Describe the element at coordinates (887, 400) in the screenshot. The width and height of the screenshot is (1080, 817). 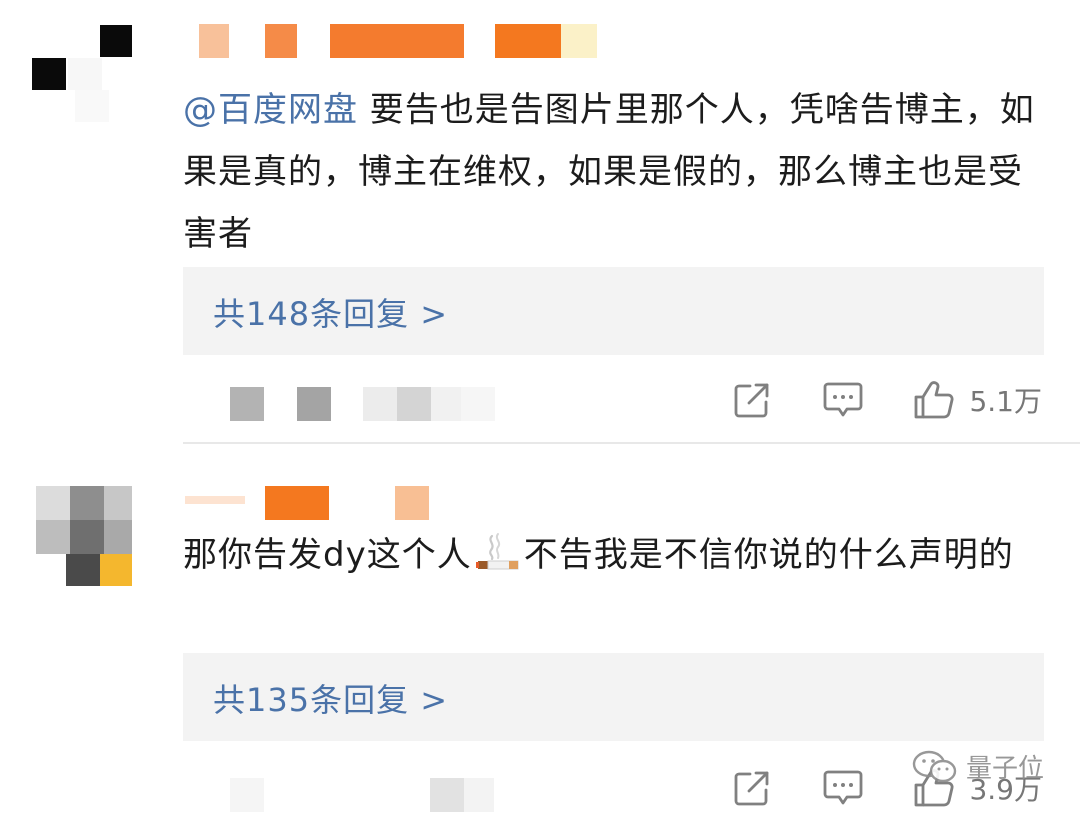
I see `comment-actions: 5.1万` at that location.